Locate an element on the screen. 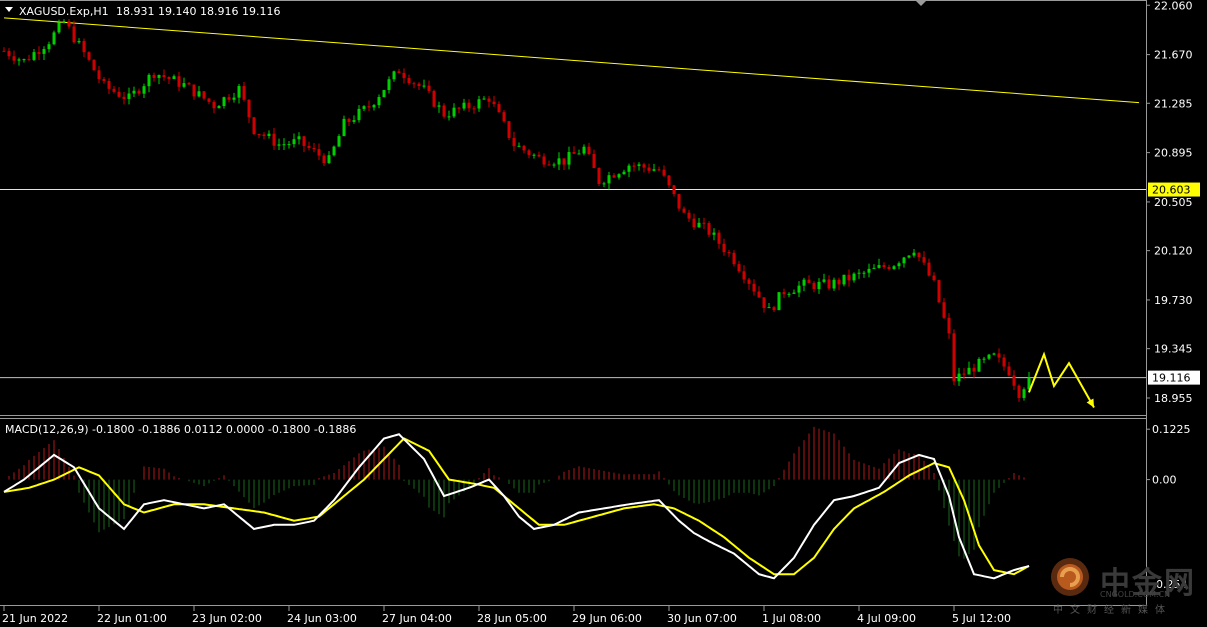 The height and width of the screenshot is (627, 1207). cngold-swirl-icon is located at coordinates (1070, 577).